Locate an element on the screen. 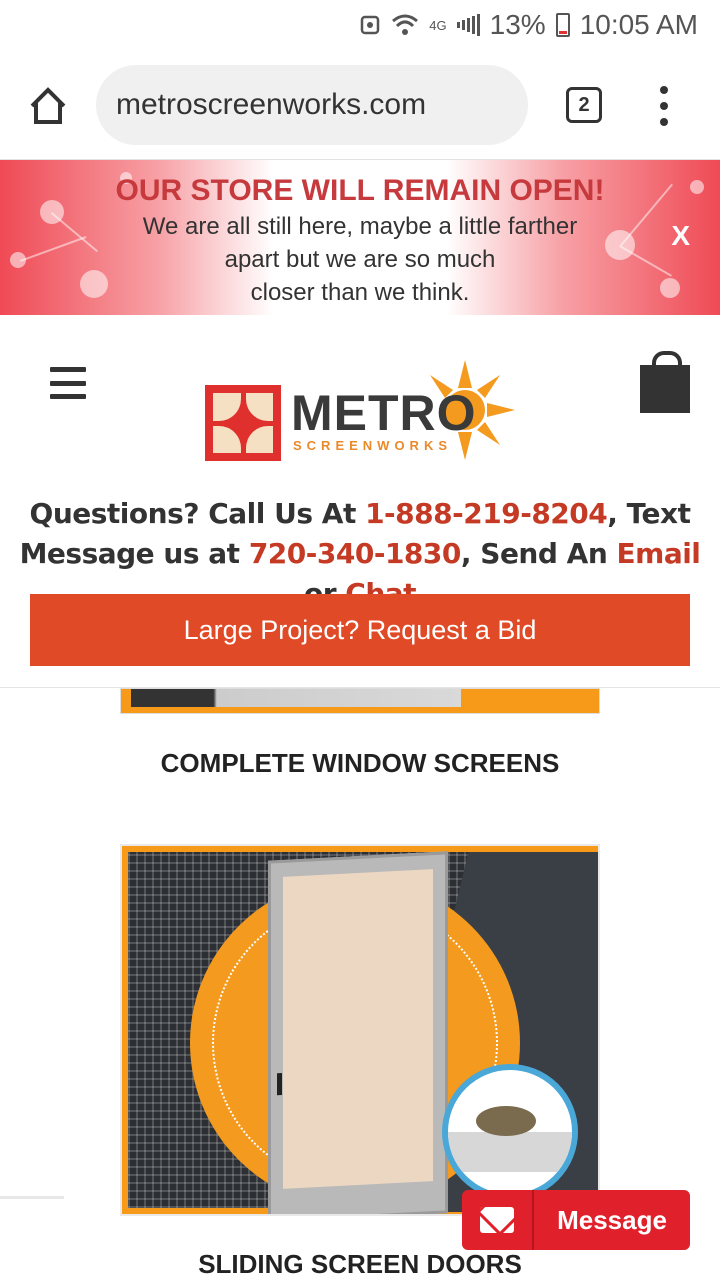 This screenshot has width=720, height=1280. signal-icon is located at coordinates (468, 25).